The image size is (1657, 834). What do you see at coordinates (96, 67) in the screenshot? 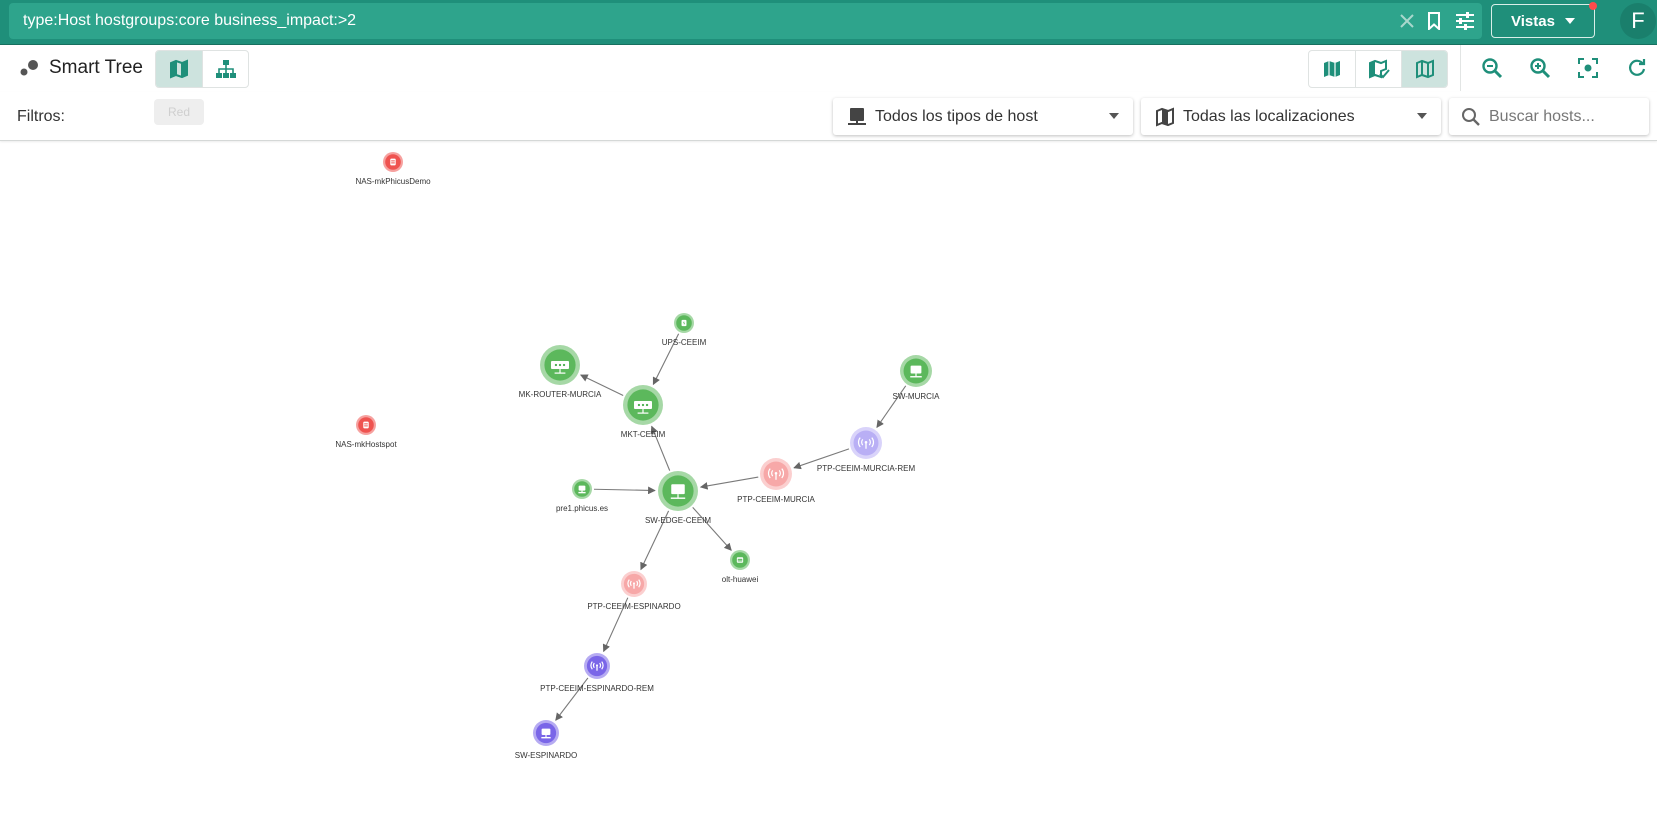
I see `page-title: Smart Tree` at bounding box center [96, 67].